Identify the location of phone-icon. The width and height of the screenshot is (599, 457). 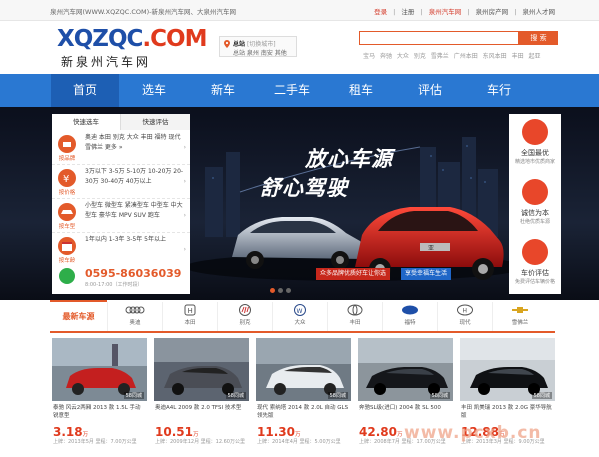
(67, 276).